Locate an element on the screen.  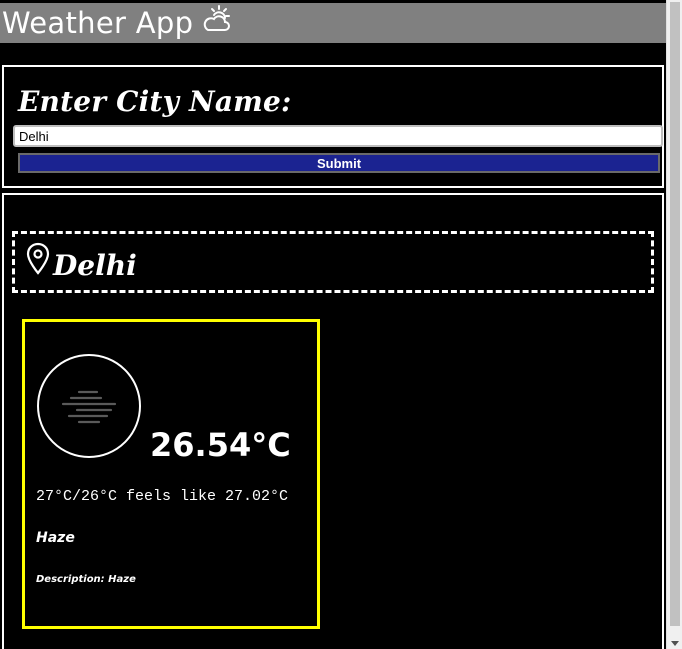
temperature-range: 27°C/26°C feels like 27.02°C is located at coordinates (162, 496).